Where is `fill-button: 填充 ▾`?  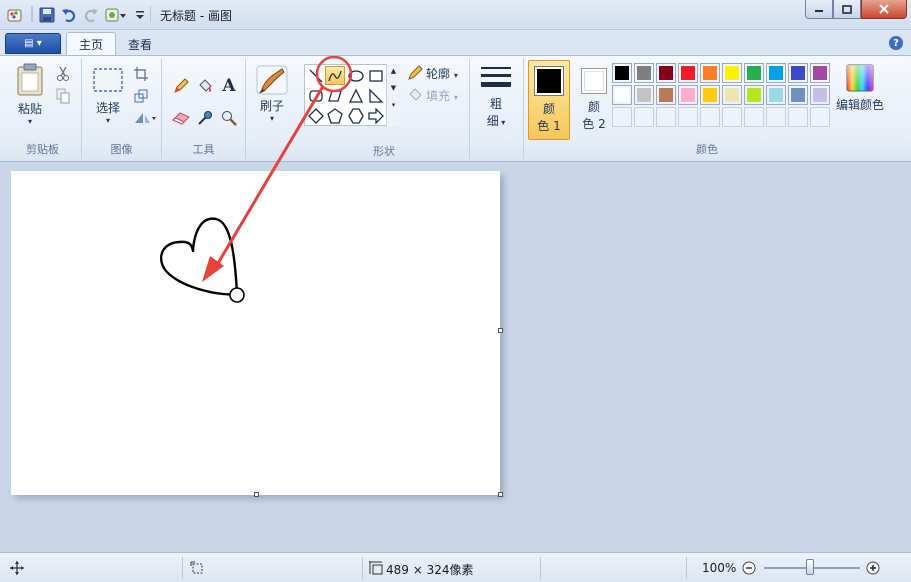
fill-button: 填充 ▾ is located at coordinates (442, 95).